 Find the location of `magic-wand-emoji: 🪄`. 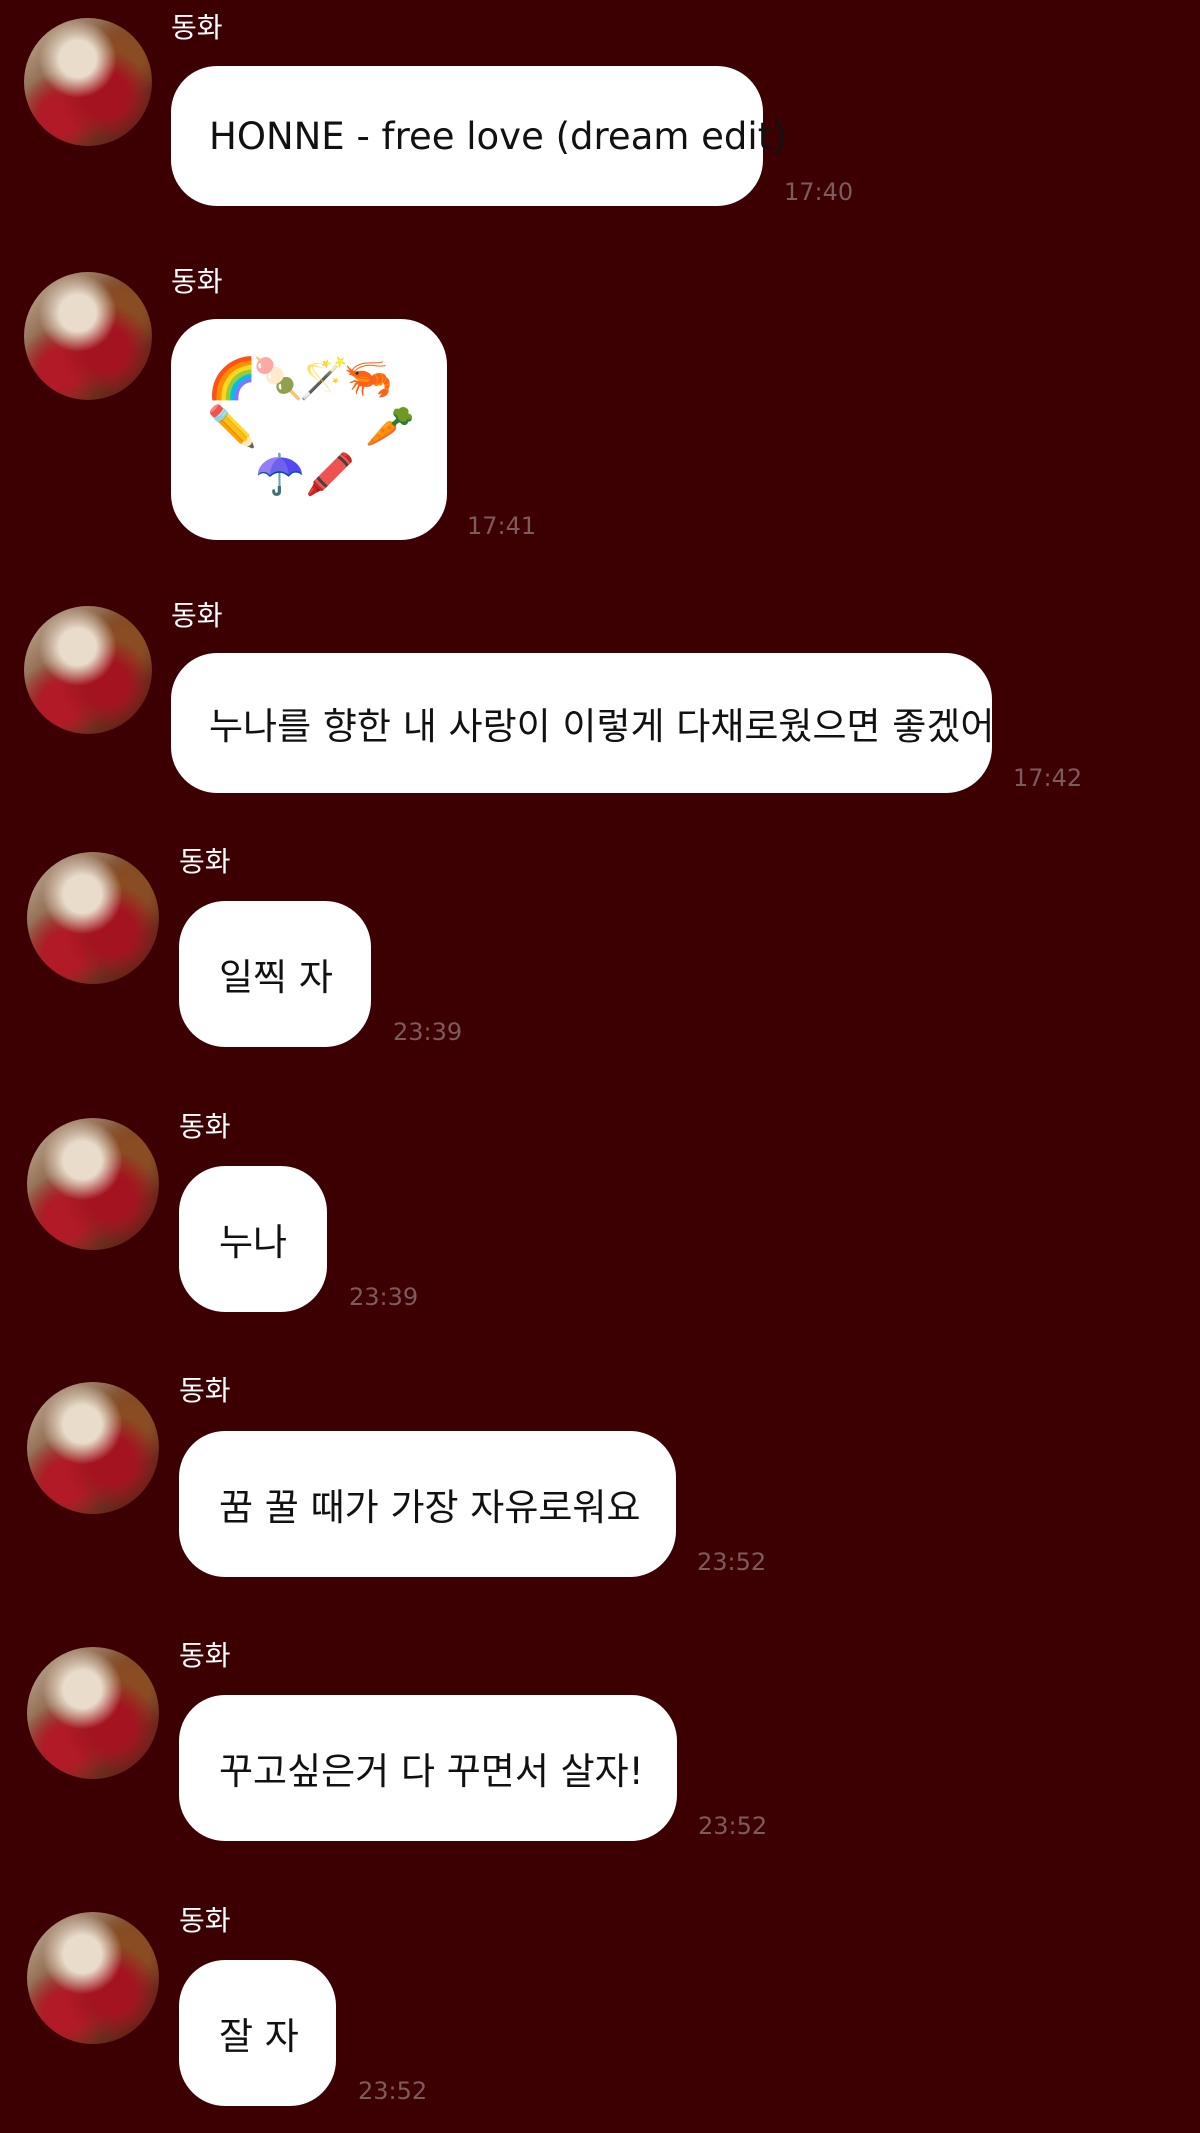

magic-wand-emoji: 🪄 is located at coordinates (324, 379).